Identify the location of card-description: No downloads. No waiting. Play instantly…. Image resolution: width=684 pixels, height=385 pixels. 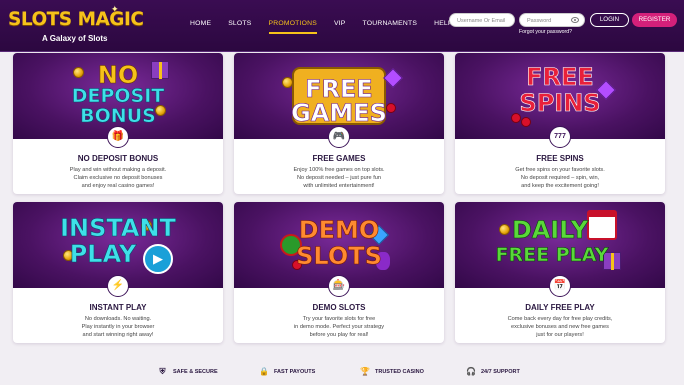
(118, 327).